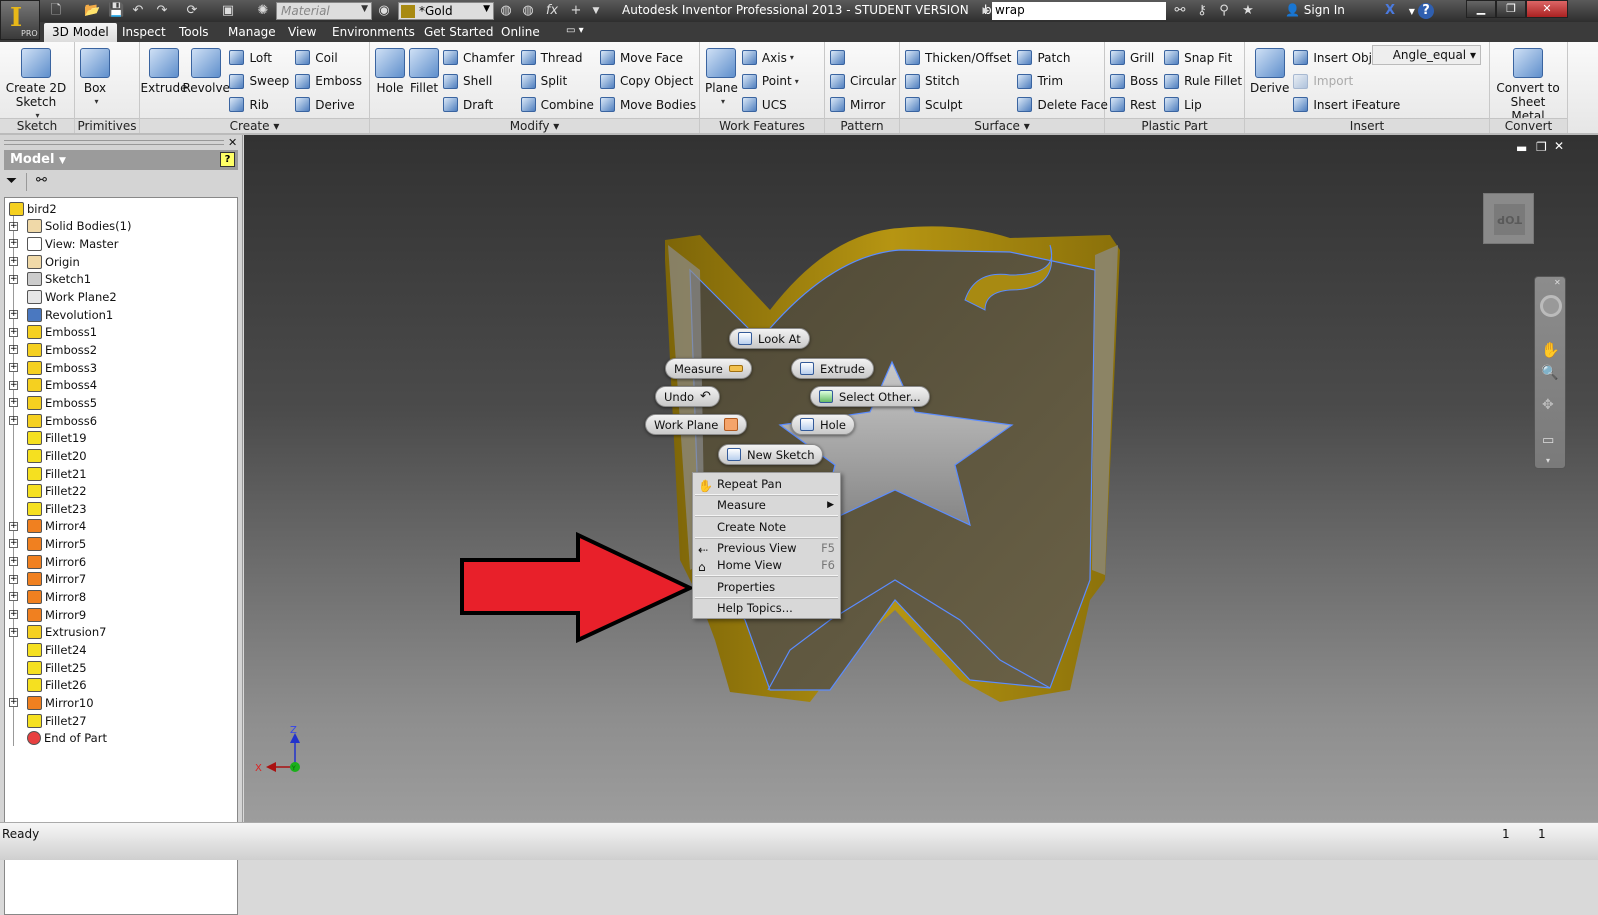 Image resolution: width=1598 pixels, height=915 pixels. What do you see at coordinates (53, 262) in the screenshot?
I see `tree-item-origin: Origin` at bounding box center [53, 262].